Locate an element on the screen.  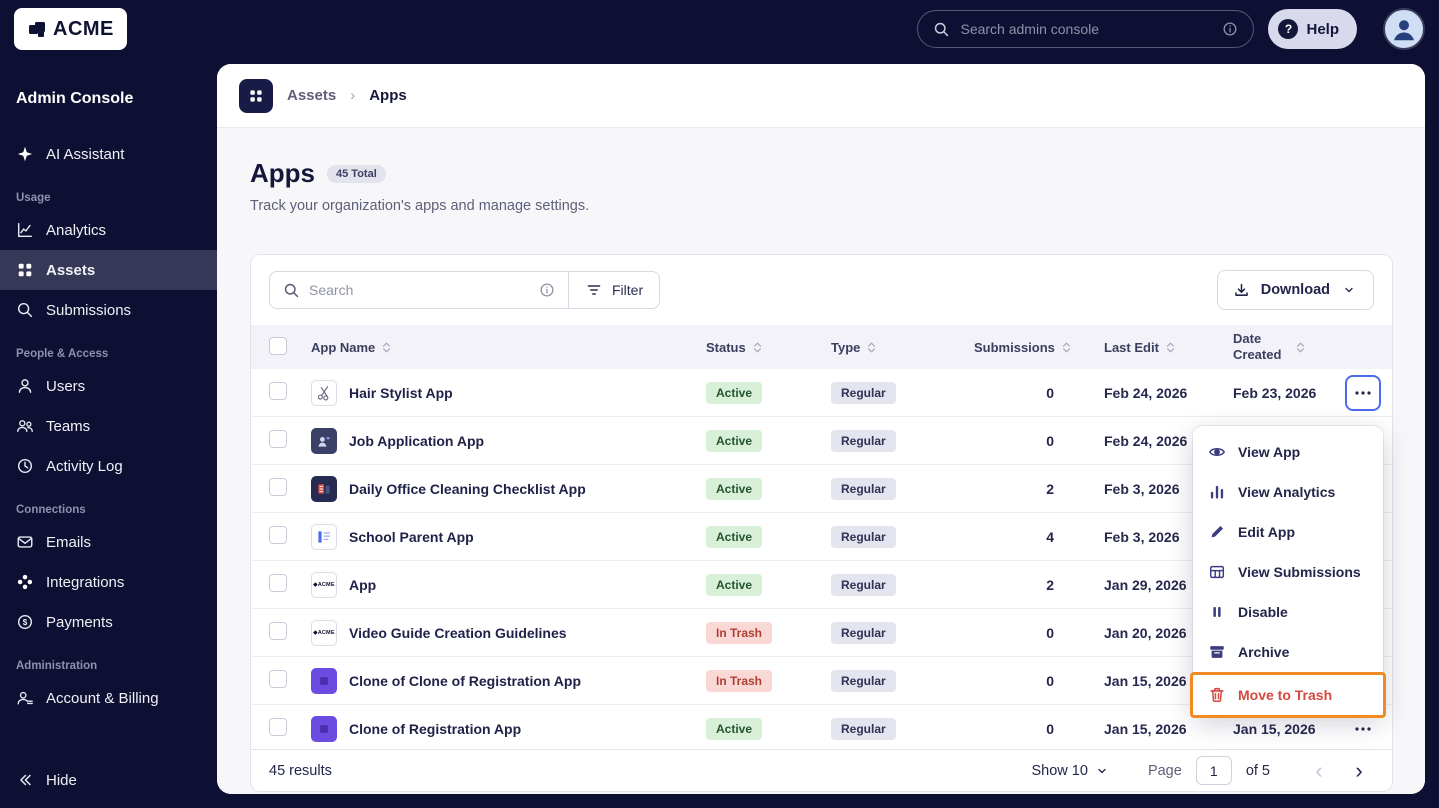
admin-search-input is located at coordinates (1086, 29).